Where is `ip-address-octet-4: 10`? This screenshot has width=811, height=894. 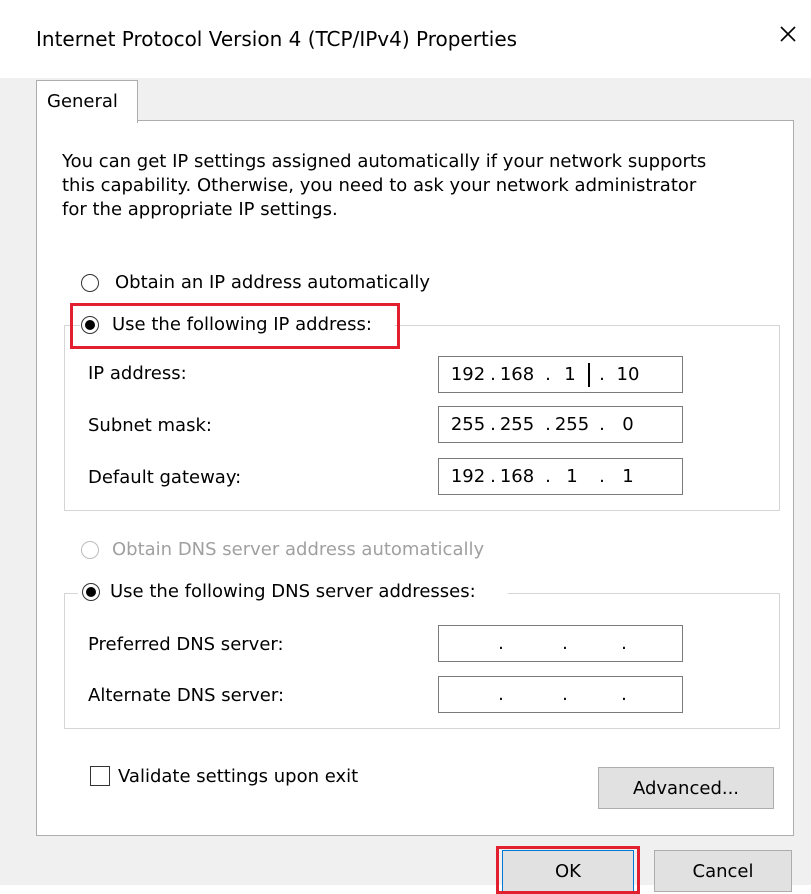 ip-address-octet-4: 10 is located at coordinates (628, 374).